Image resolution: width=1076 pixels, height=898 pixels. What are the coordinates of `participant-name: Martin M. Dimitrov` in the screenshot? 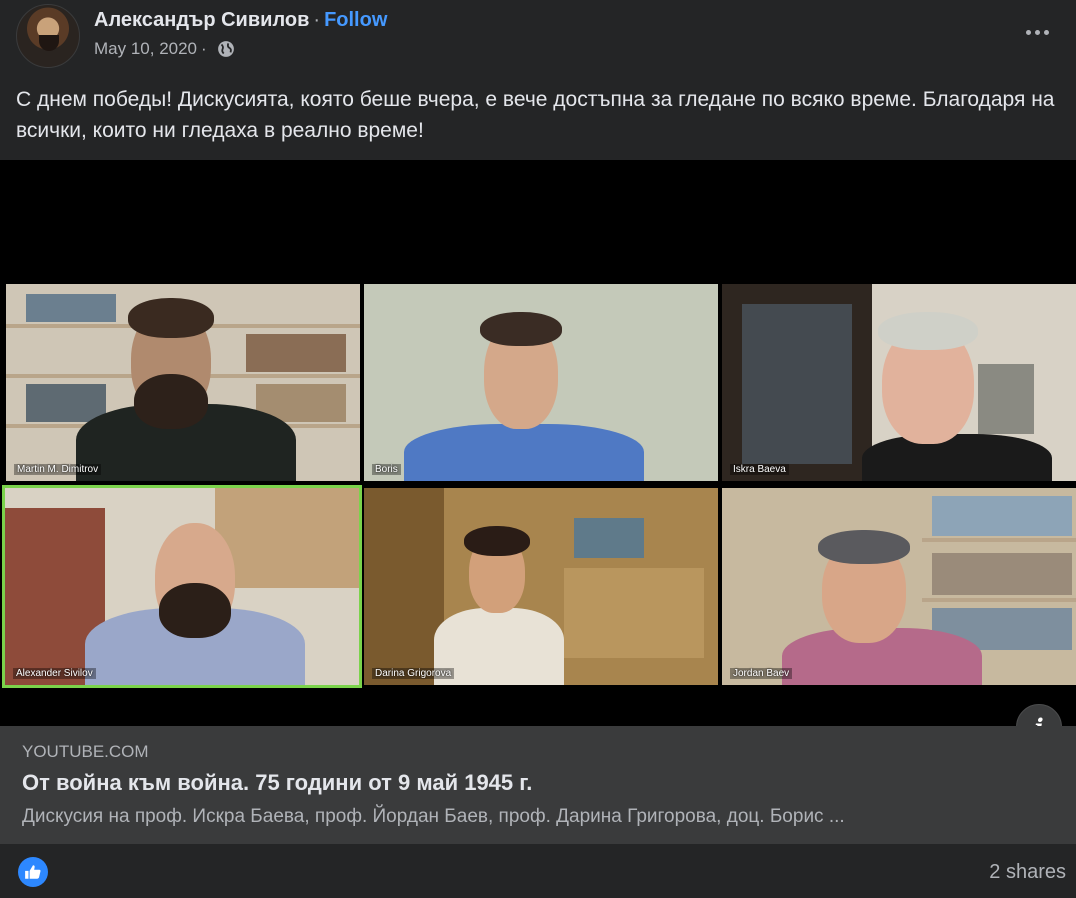 It's located at (58, 469).